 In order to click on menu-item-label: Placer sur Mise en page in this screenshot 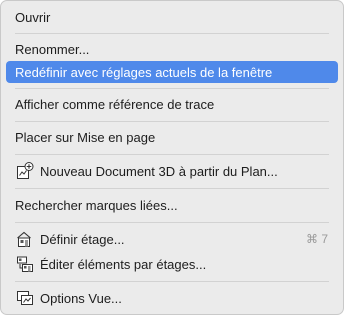, I will do `click(85, 137)`.